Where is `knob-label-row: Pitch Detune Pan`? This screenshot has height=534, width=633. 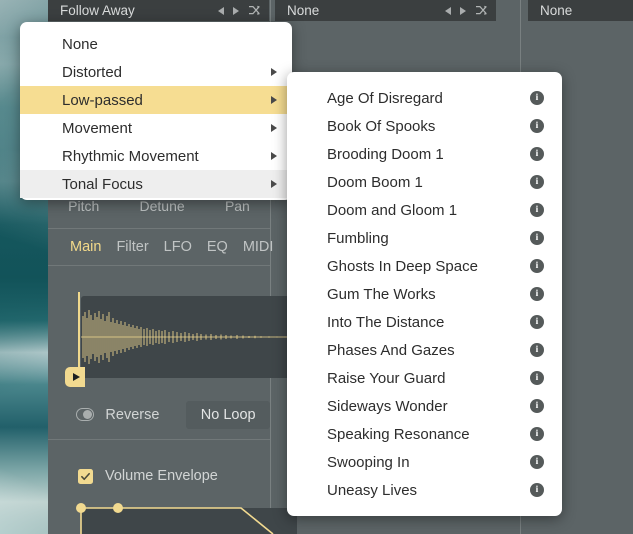
knob-label-row: Pitch Detune Pan is located at coordinates (159, 210).